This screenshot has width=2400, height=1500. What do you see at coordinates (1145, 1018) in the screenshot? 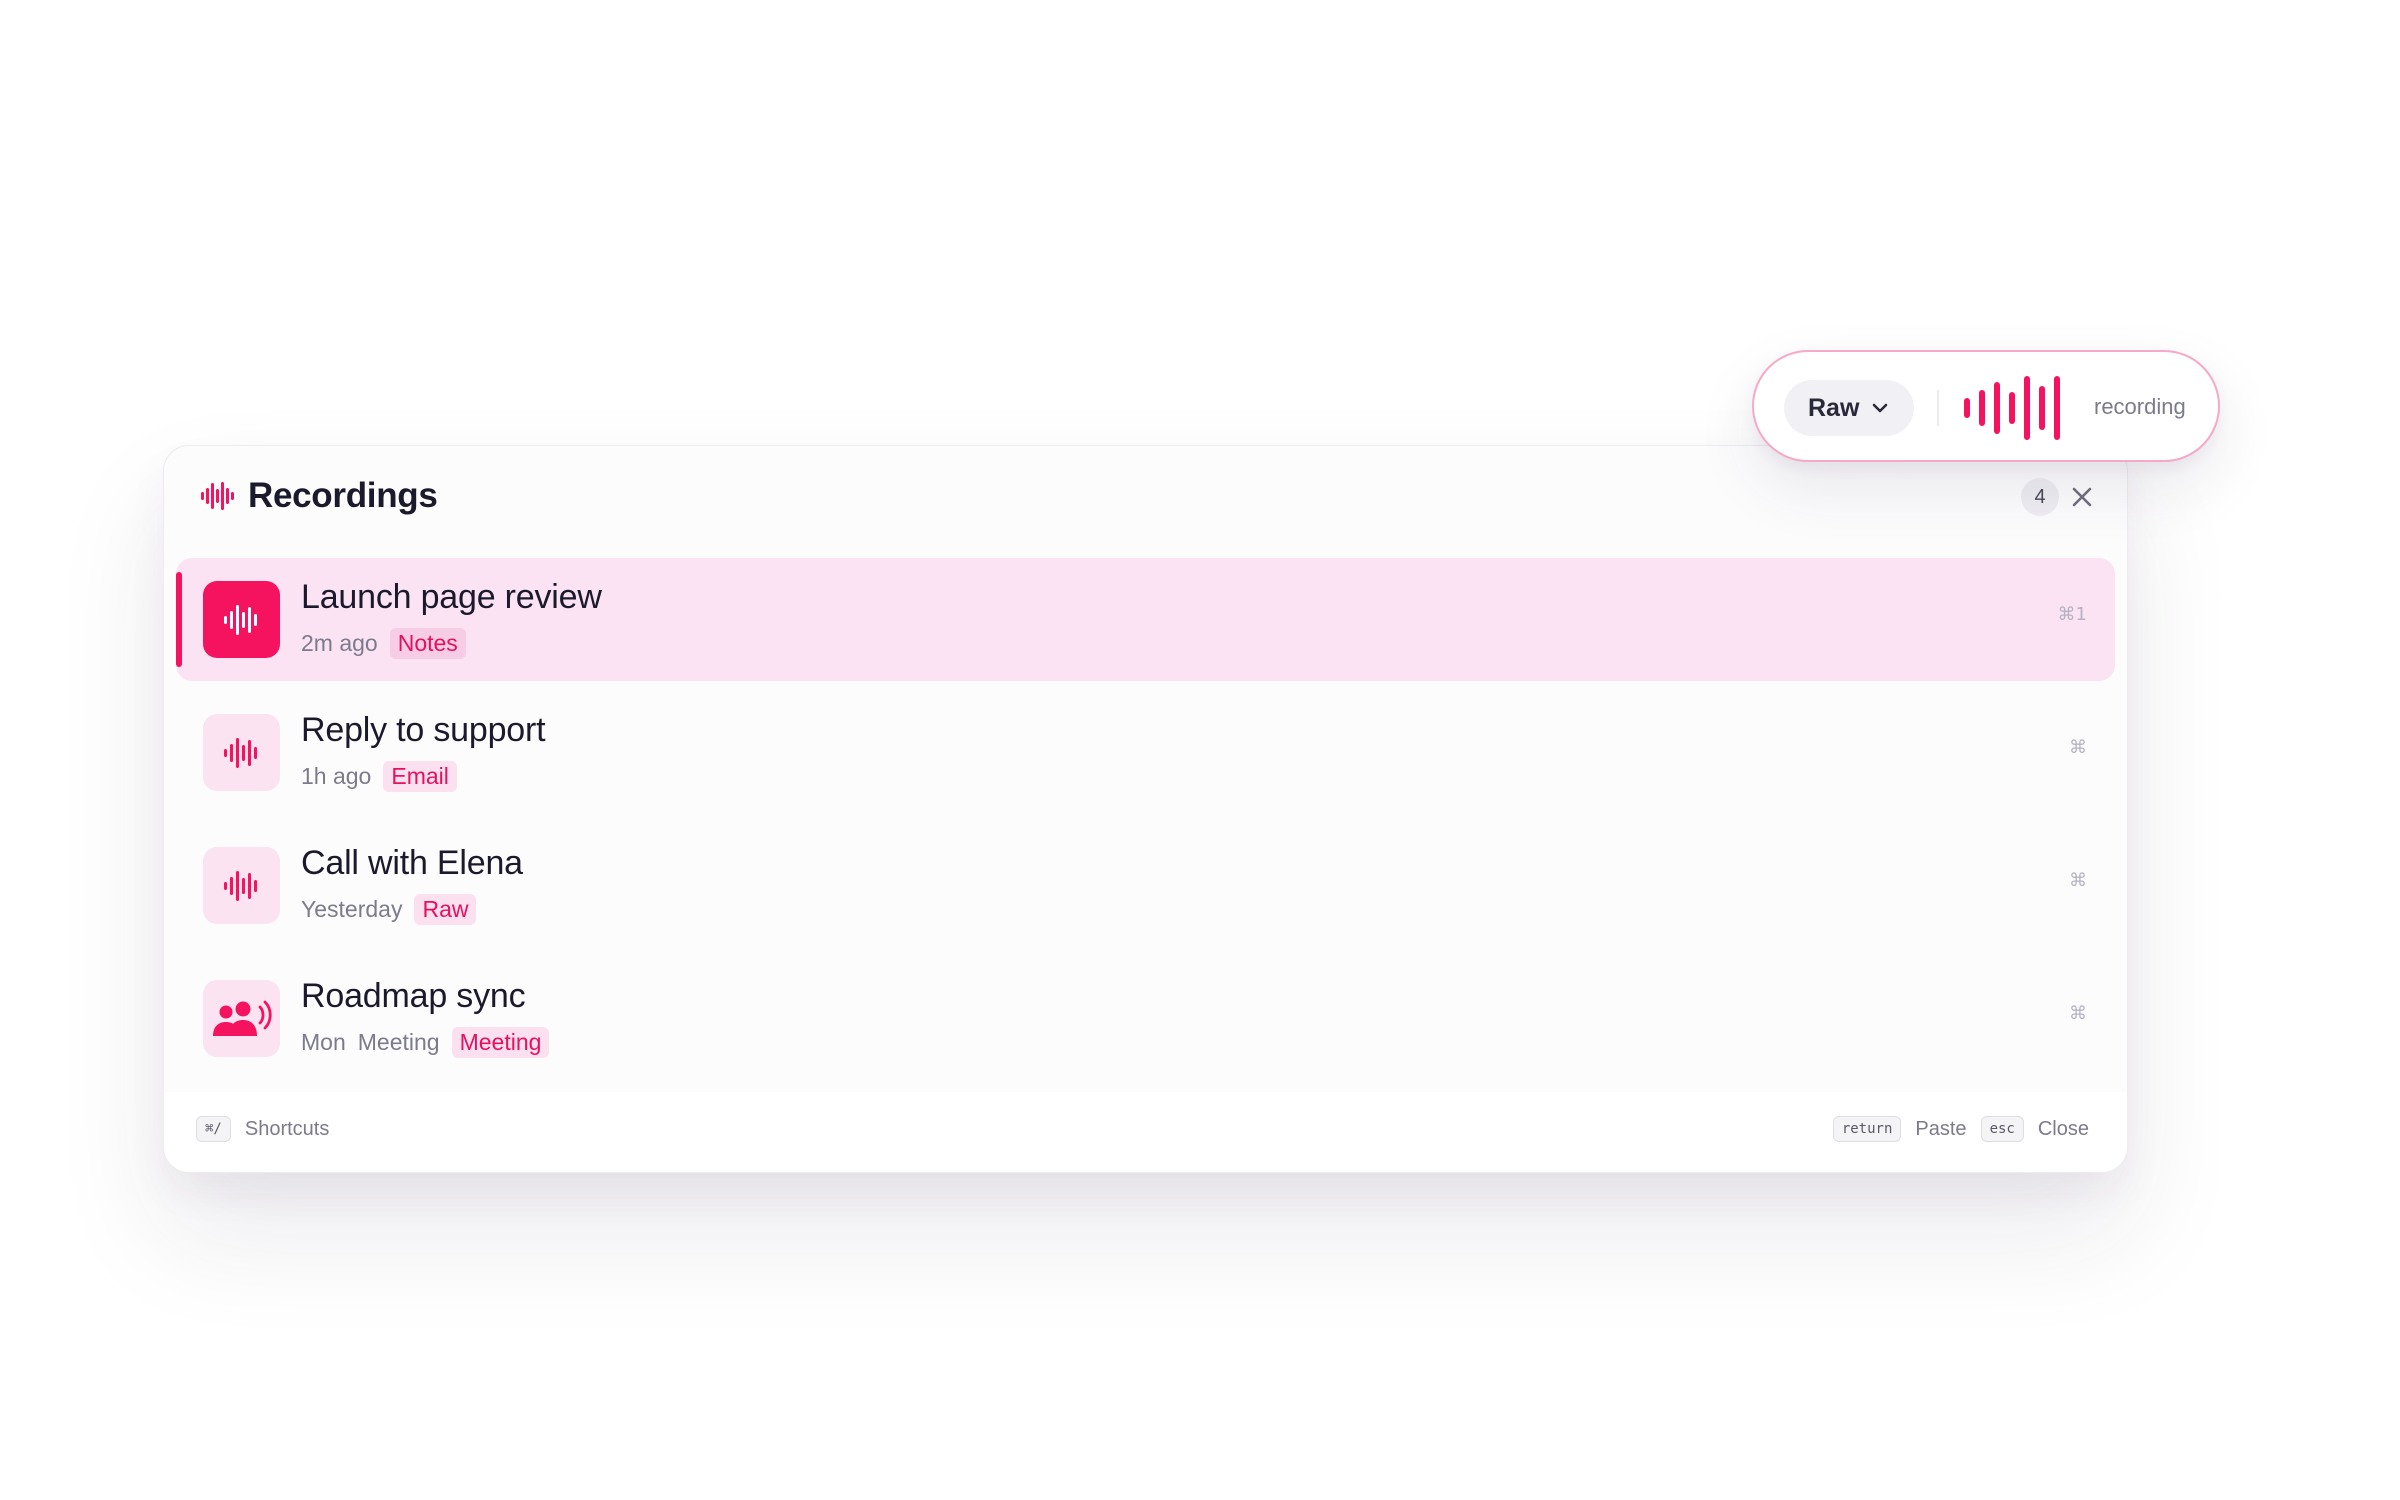
I see `list-item-roadmap-sync: Roadmap sync Mon Meeting Meeting ⌘` at bounding box center [1145, 1018].